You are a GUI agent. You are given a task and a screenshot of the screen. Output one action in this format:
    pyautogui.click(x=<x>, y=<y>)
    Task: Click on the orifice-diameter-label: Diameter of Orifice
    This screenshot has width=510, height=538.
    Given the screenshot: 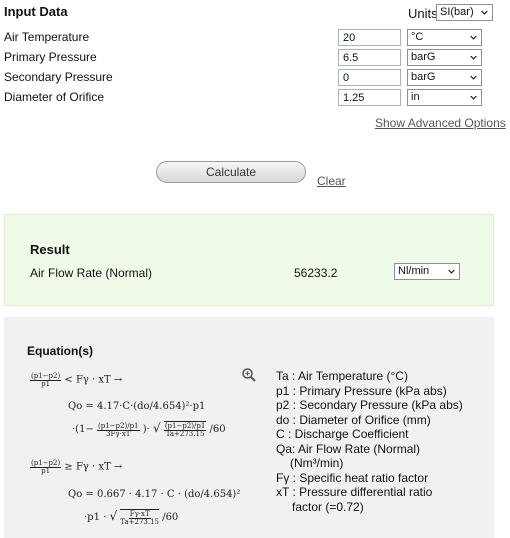 What is the action you would take?
    pyautogui.click(x=54, y=97)
    